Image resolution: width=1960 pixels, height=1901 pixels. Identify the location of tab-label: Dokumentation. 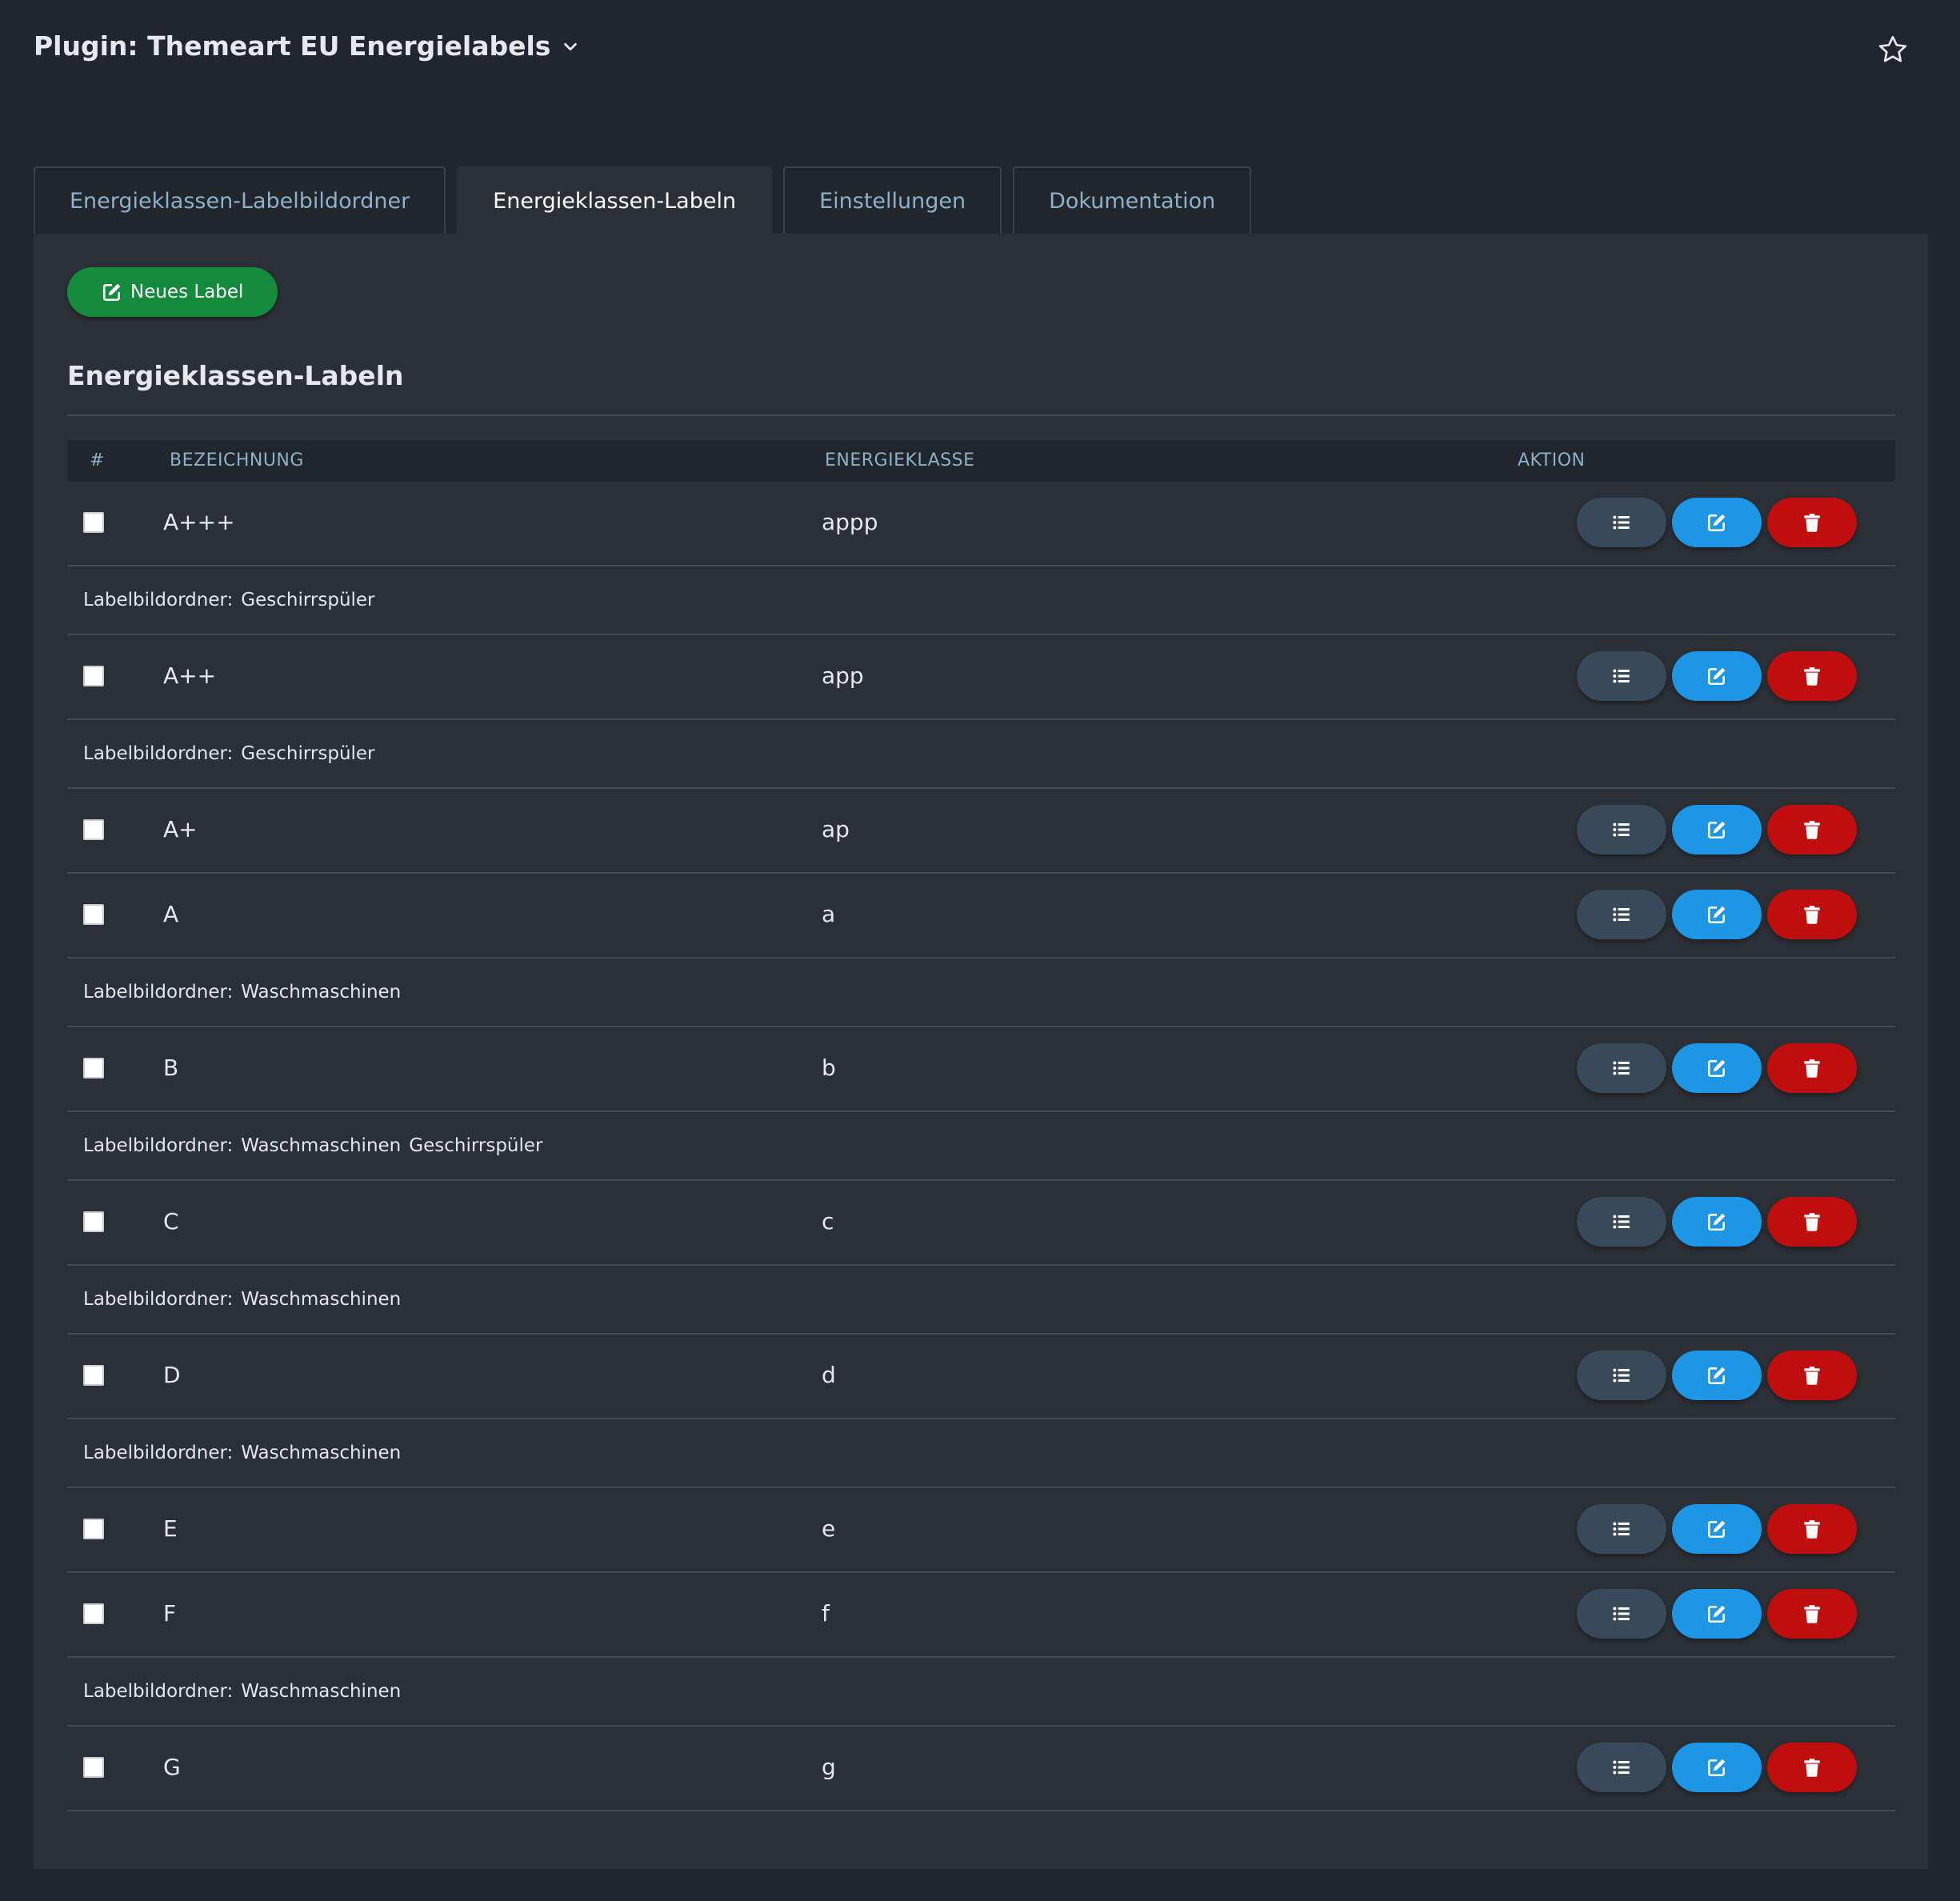
(1132, 201).